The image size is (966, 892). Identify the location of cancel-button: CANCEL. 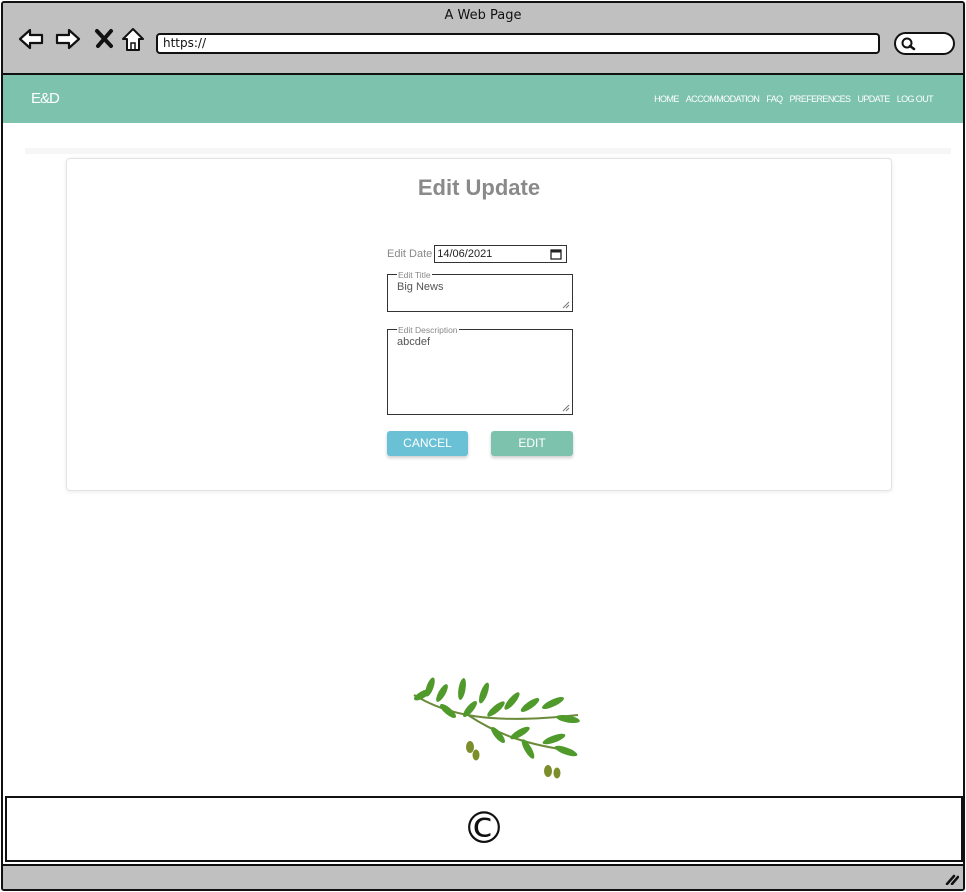
(427, 443).